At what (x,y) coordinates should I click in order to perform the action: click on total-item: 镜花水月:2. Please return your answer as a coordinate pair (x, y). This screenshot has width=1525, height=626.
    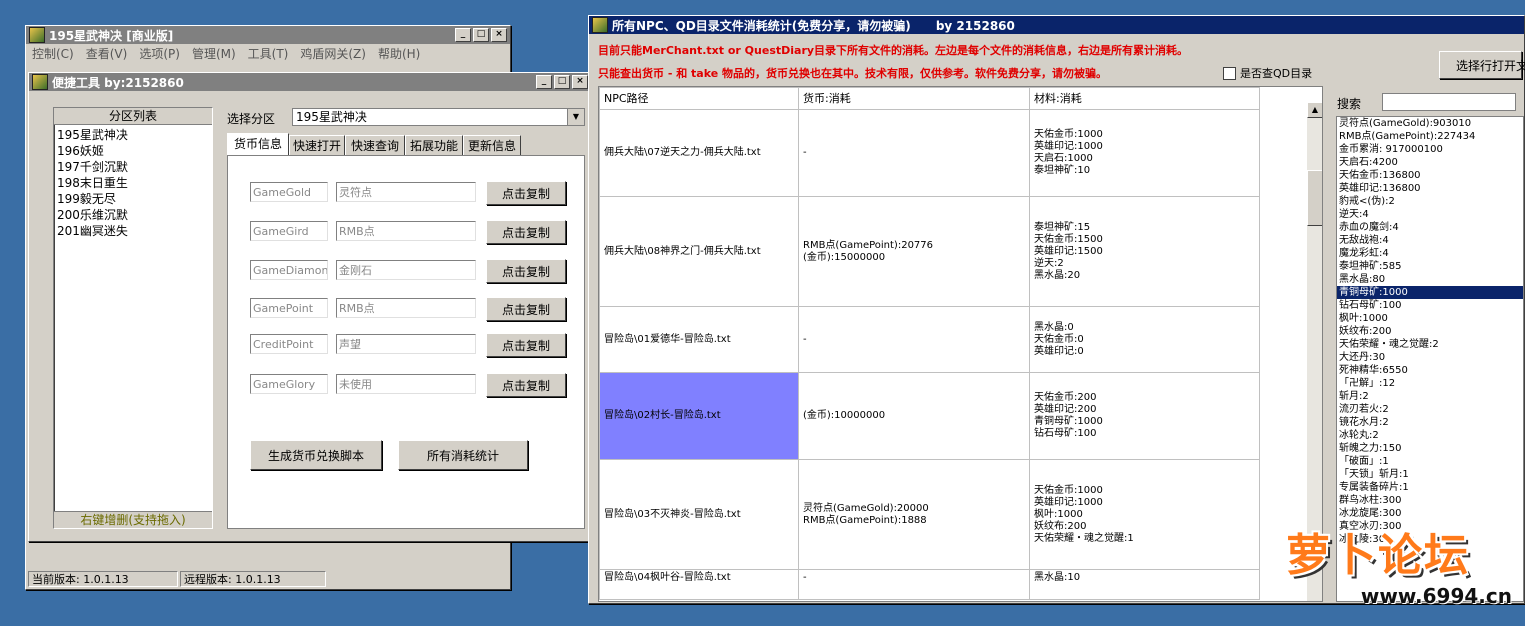
    Looking at the image, I should click on (1430, 422).